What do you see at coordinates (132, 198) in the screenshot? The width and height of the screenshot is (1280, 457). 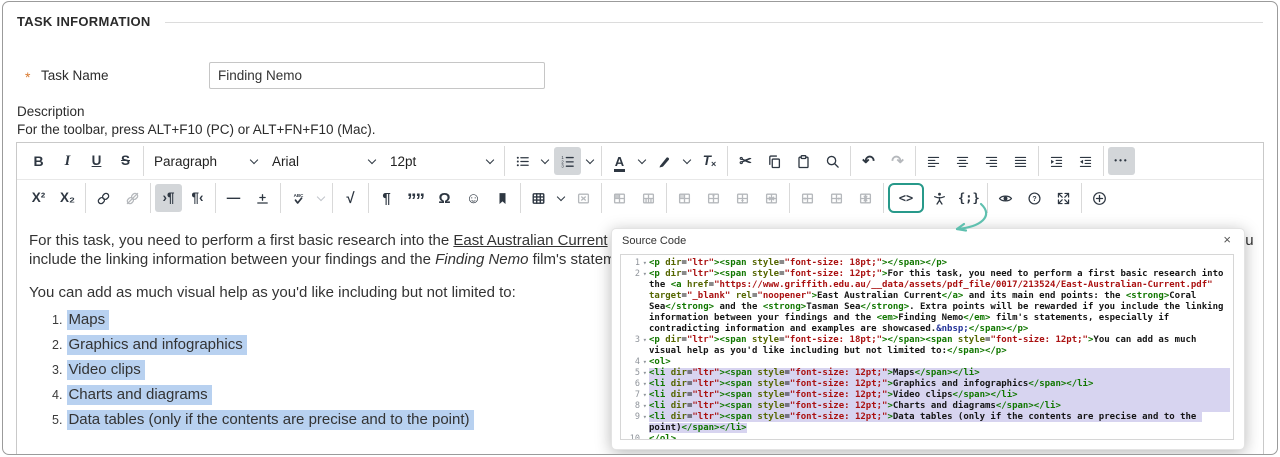 I see `remove-link-button` at bounding box center [132, 198].